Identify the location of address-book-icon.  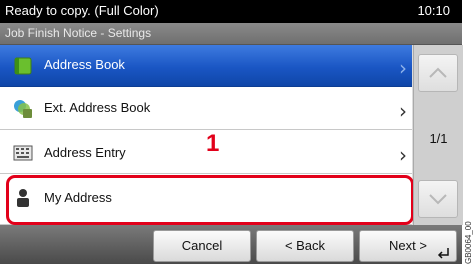
(23, 66).